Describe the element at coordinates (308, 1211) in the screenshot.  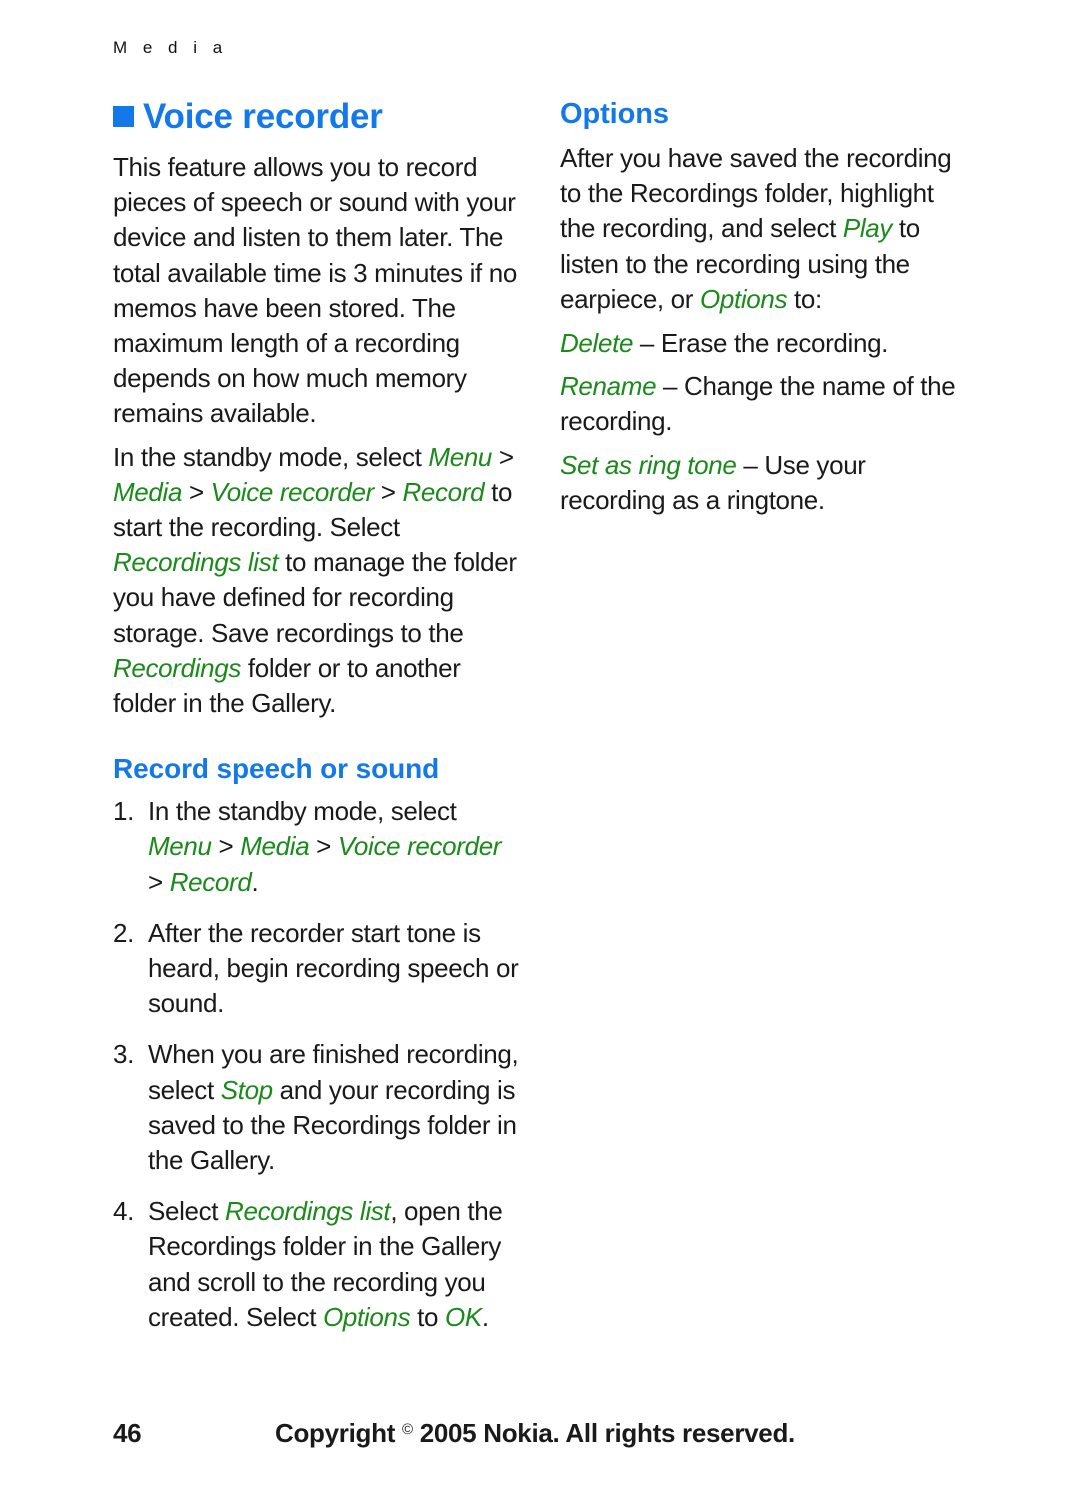
I see `step-4-ui-term-recordings-list: Recordings list` at that location.